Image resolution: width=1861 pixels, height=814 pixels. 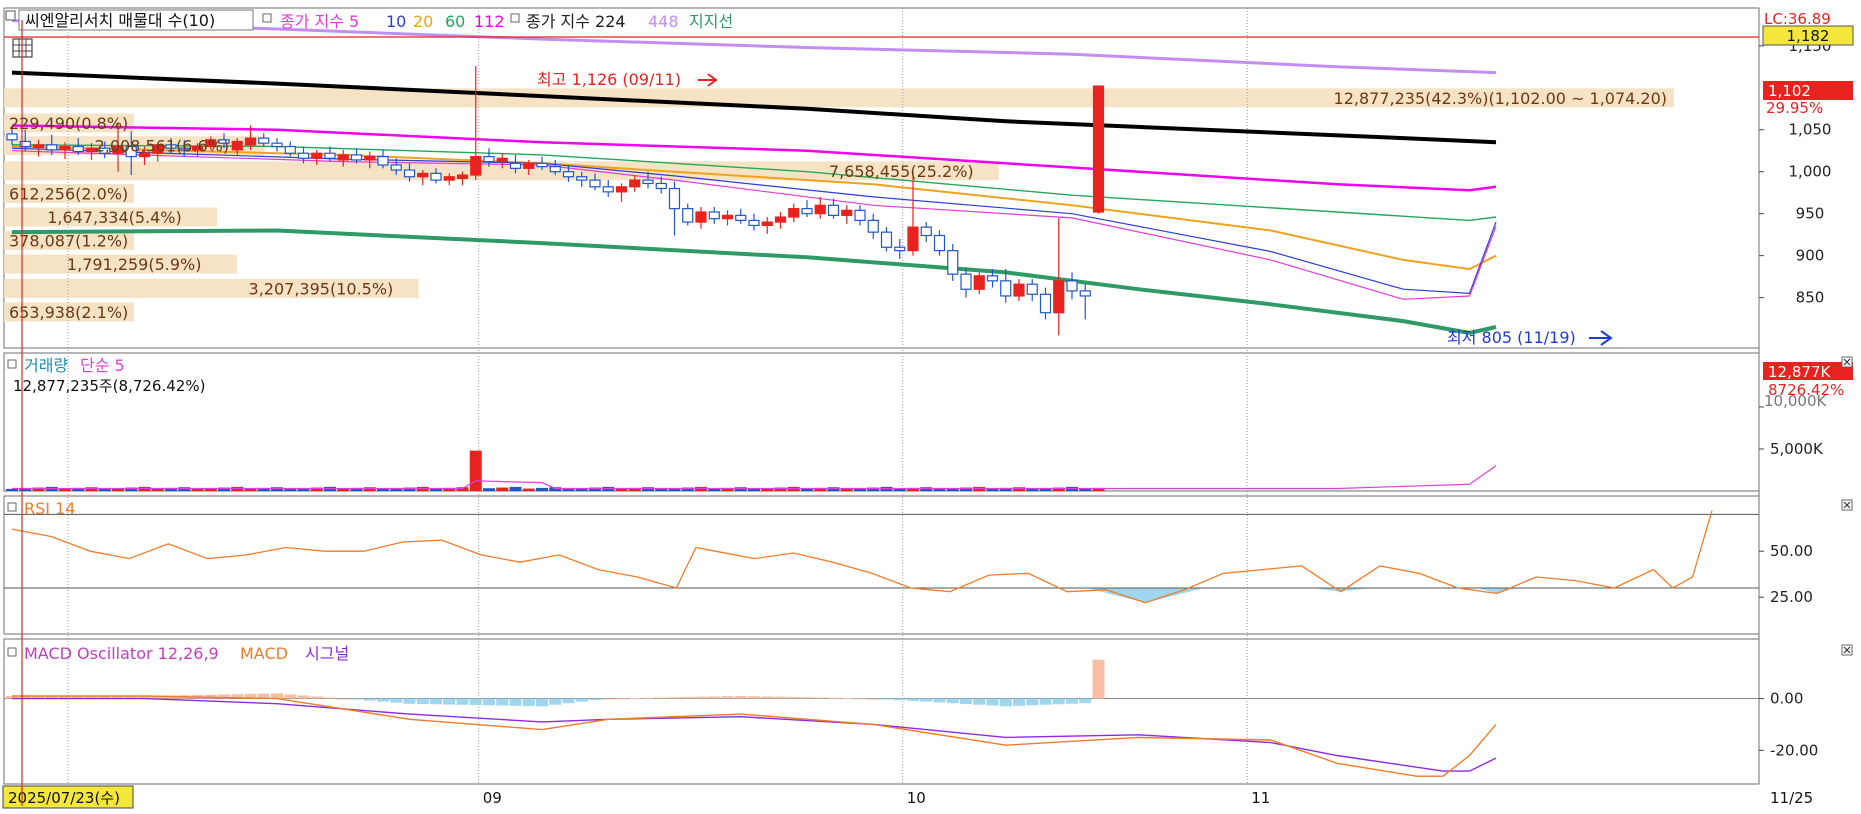 I want to click on chart-title: 씨엔알리서치 매물대 수(10), so click(x=120, y=20).